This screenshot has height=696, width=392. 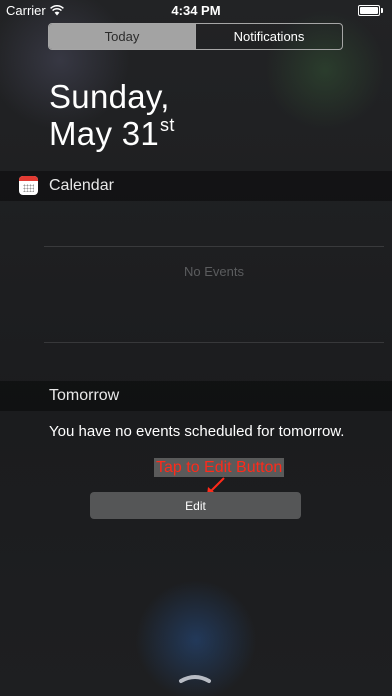 I want to click on calendar-app-icon, so click(x=28, y=185).